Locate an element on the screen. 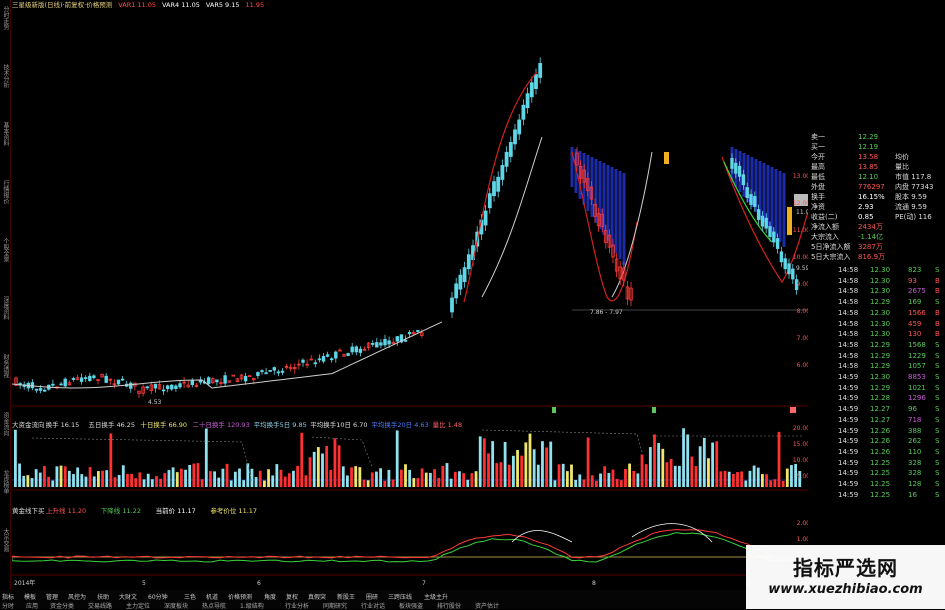 This screenshot has width=945, height=610. nav-item: 个股全景 is located at coordinates (5, 250).